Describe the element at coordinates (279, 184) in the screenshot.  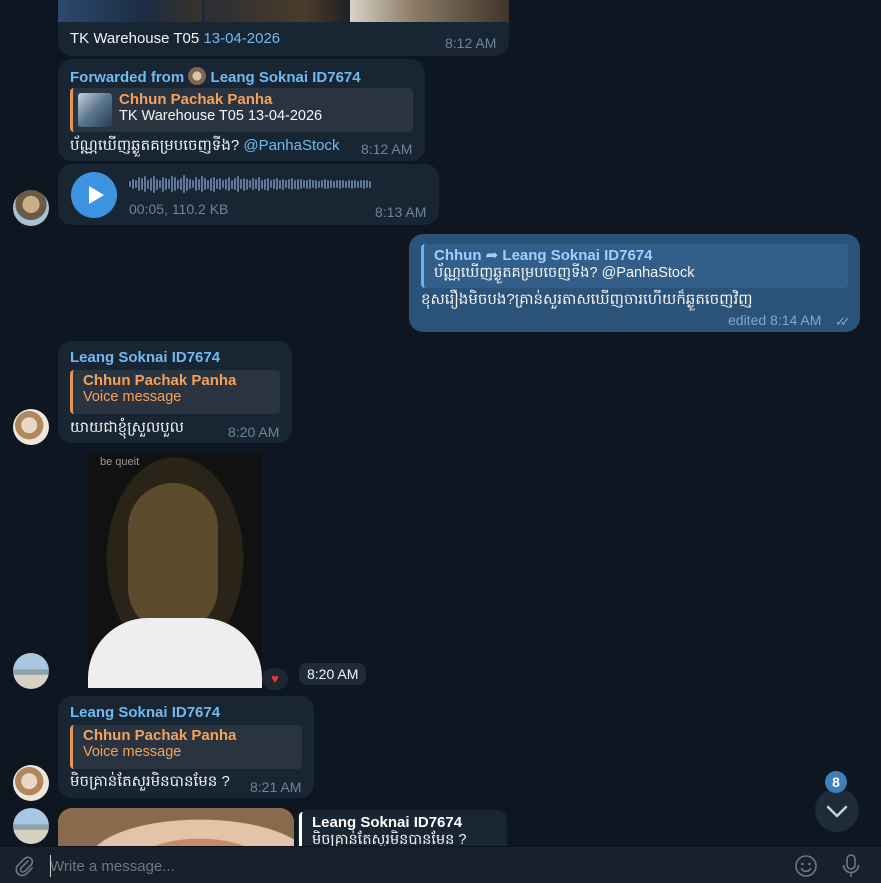
I see `voice-waveform` at that location.